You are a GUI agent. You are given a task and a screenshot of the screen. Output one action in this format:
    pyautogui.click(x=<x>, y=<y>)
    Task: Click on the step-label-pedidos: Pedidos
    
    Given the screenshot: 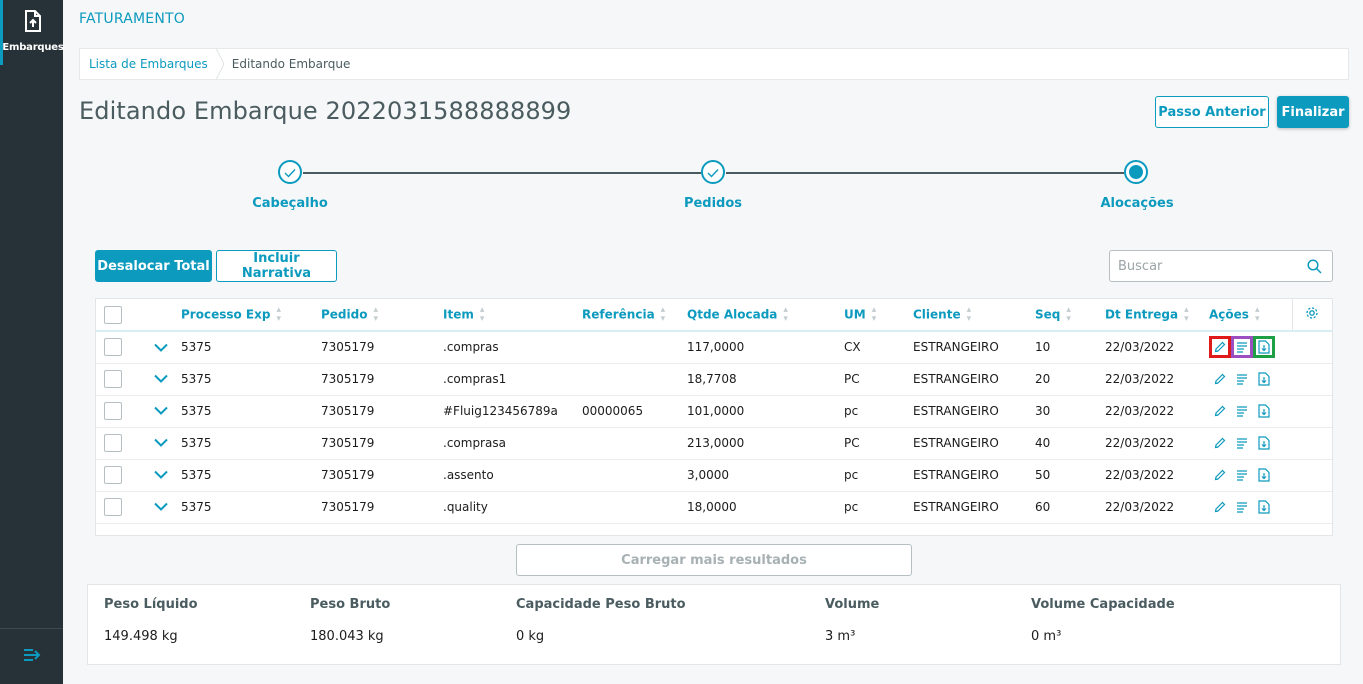 What is the action you would take?
    pyautogui.click(x=713, y=203)
    